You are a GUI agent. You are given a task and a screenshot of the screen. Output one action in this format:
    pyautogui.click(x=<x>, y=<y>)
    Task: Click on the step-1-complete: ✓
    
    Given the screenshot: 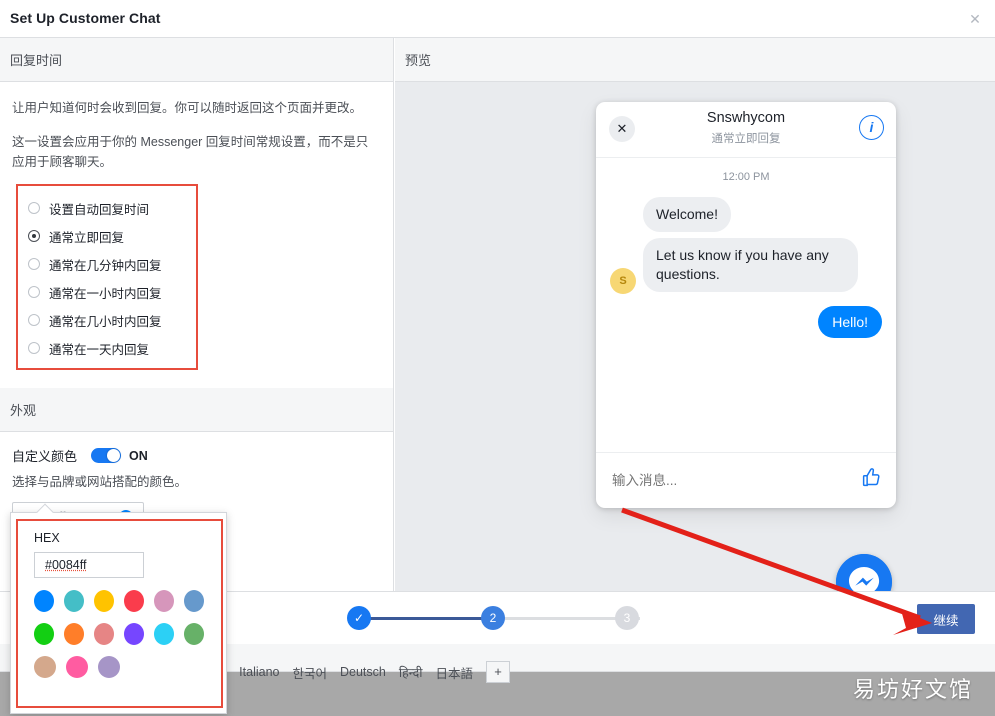 What is the action you would take?
    pyautogui.click(x=359, y=618)
    